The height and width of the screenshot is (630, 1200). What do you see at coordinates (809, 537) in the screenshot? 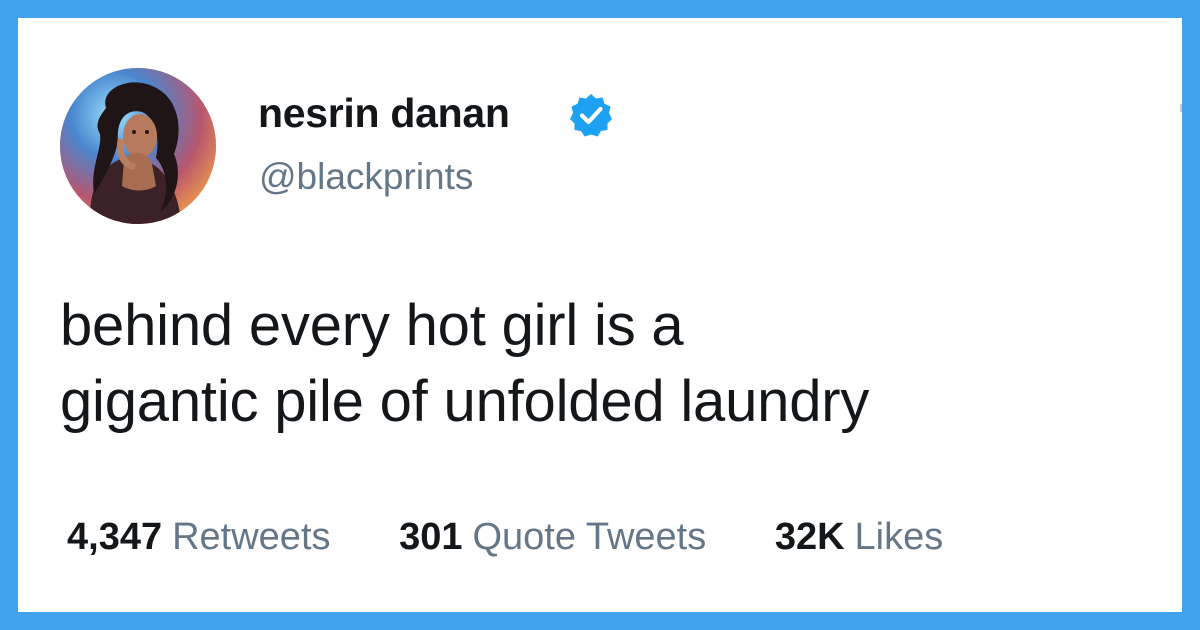
I see `likes-count: 32K` at bounding box center [809, 537].